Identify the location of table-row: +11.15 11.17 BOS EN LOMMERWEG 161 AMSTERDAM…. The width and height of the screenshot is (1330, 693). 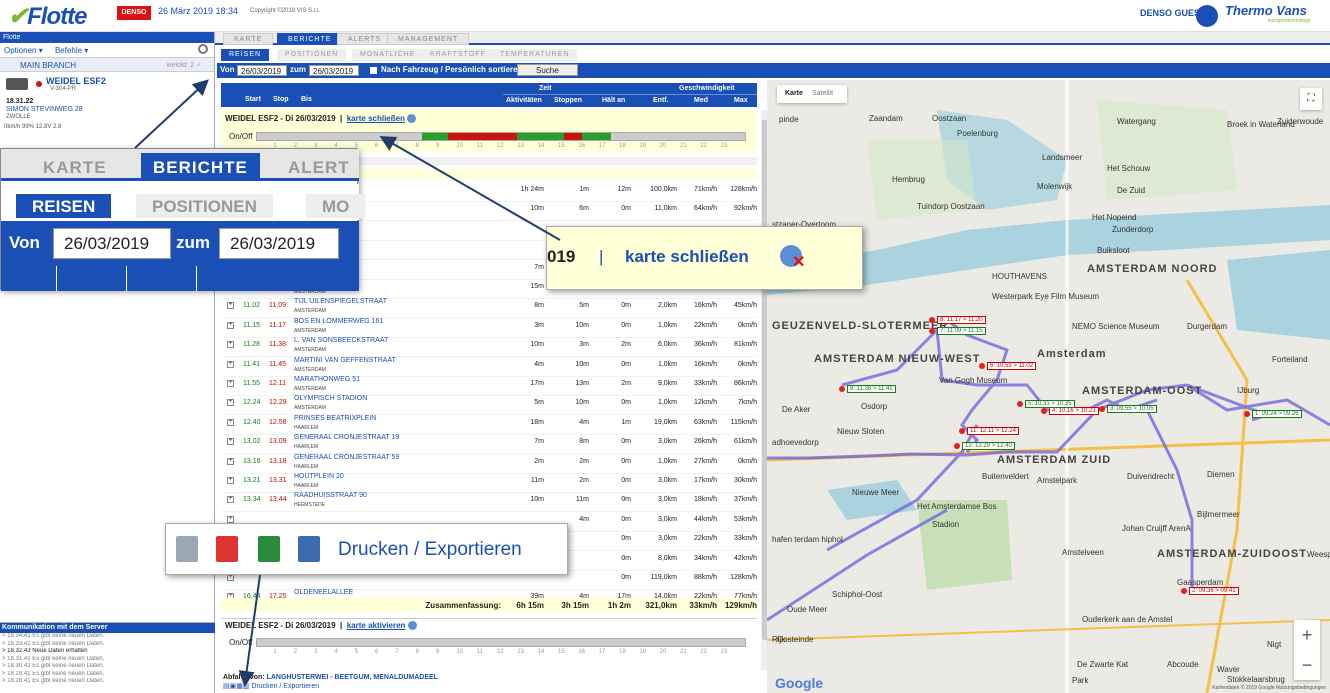
(489, 327).